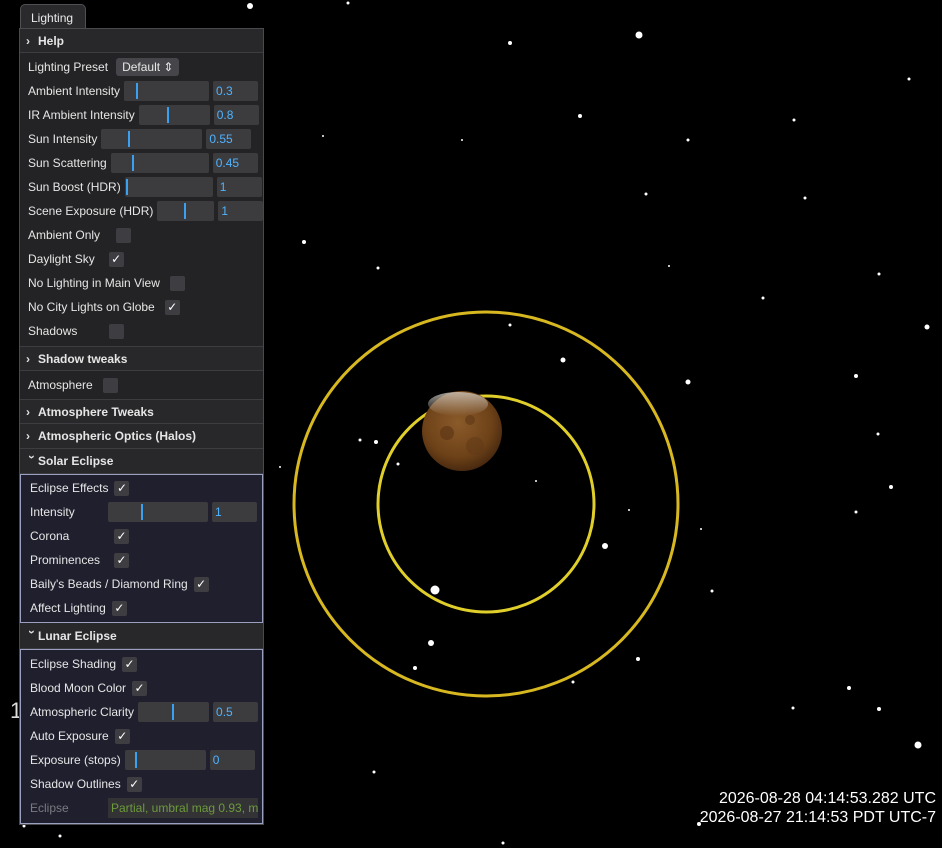 The image size is (942, 848). What do you see at coordinates (177, 283) in the screenshot?
I see `no-lighting-main-checkbox` at bounding box center [177, 283].